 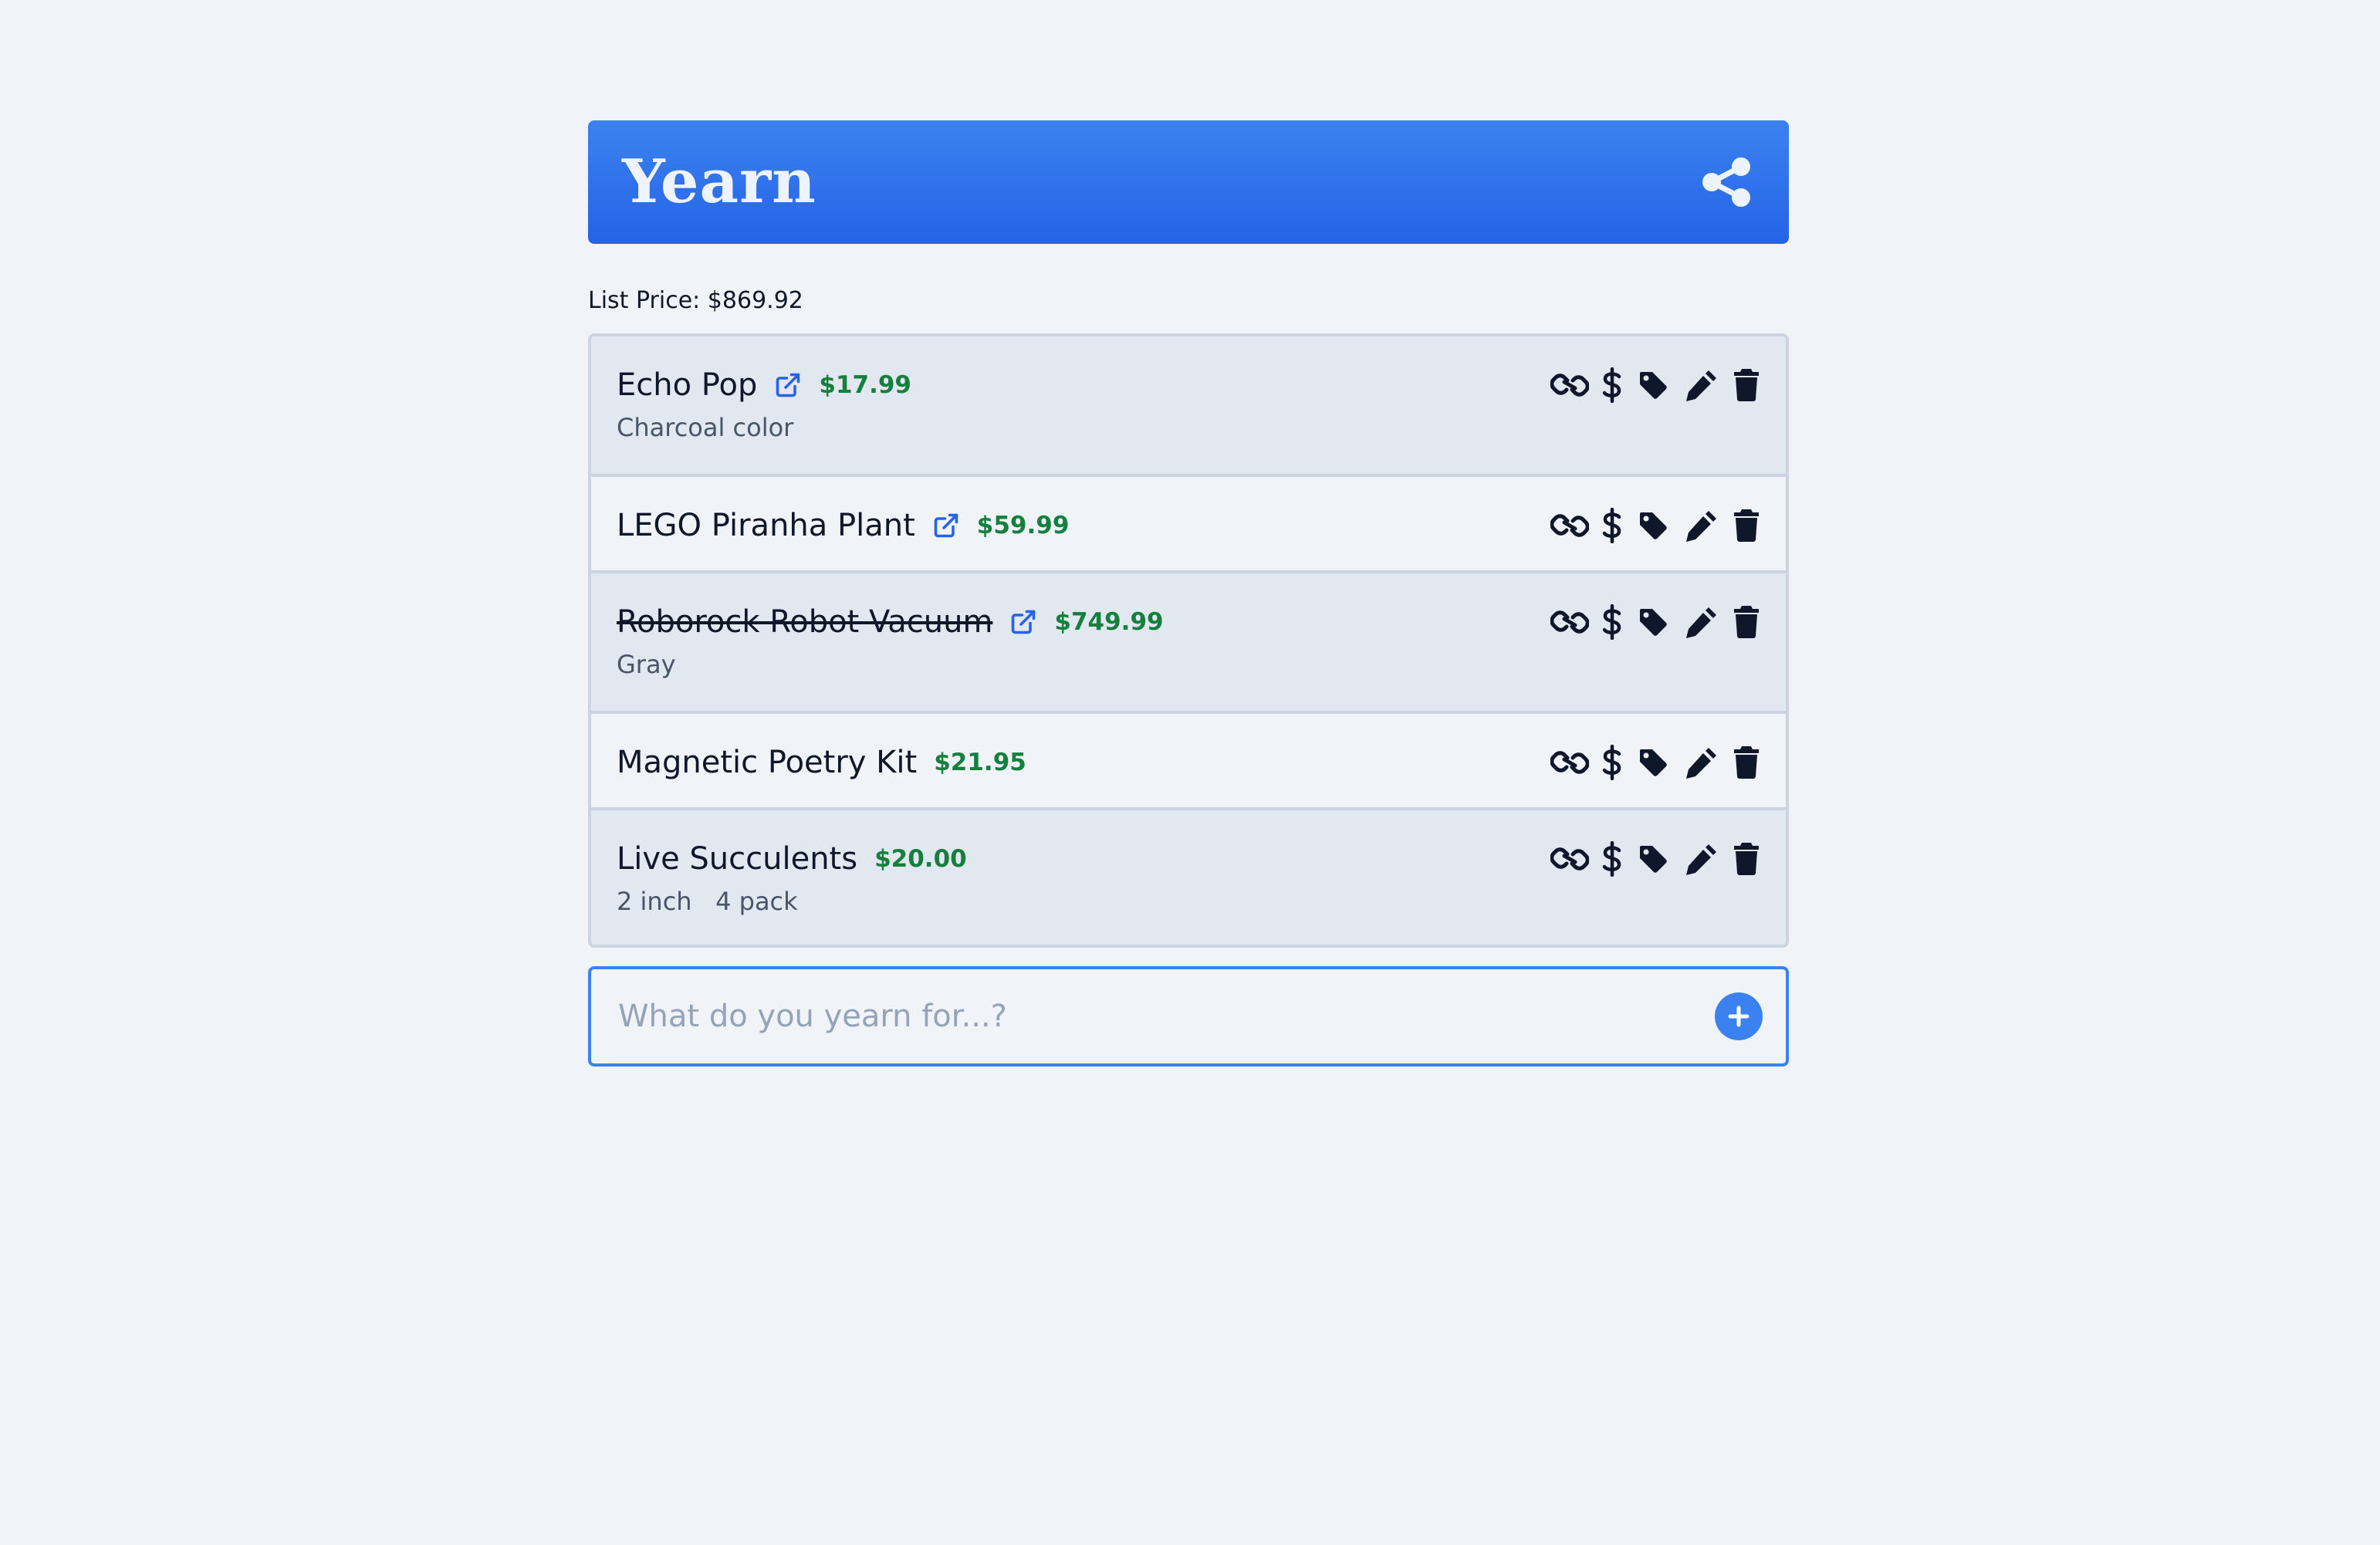 I want to click on list-item: Magnetic Poetry Kit $21.95, so click(x=1189, y=759).